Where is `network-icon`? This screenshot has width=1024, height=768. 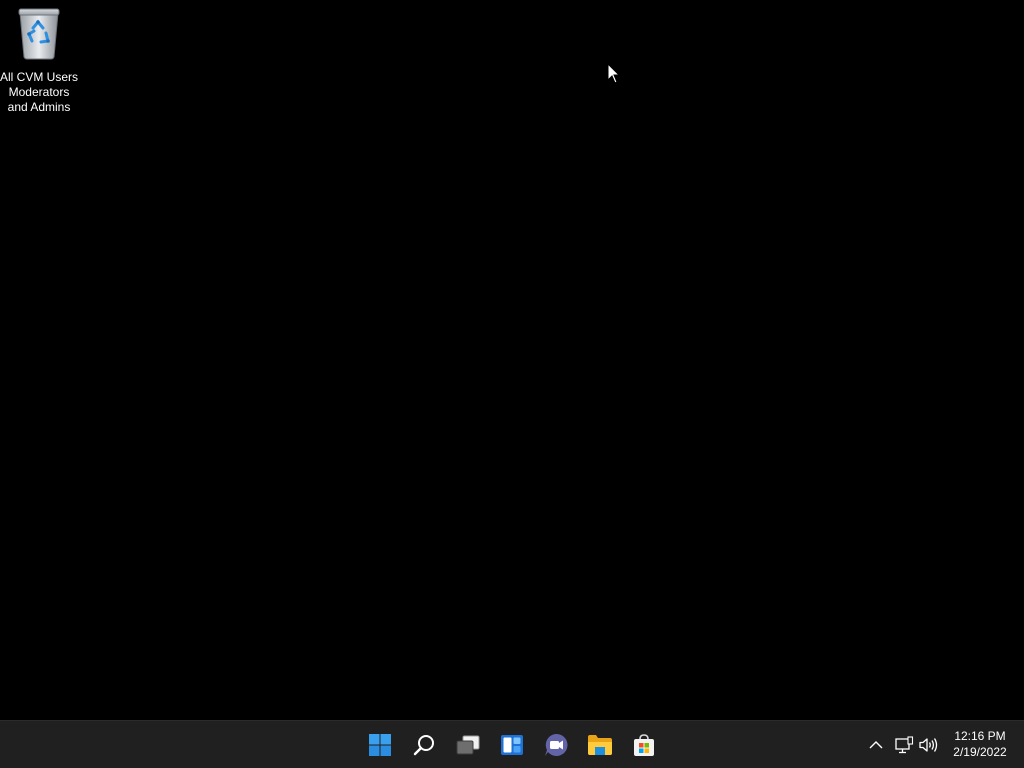 network-icon is located at coordinates (904, 744).